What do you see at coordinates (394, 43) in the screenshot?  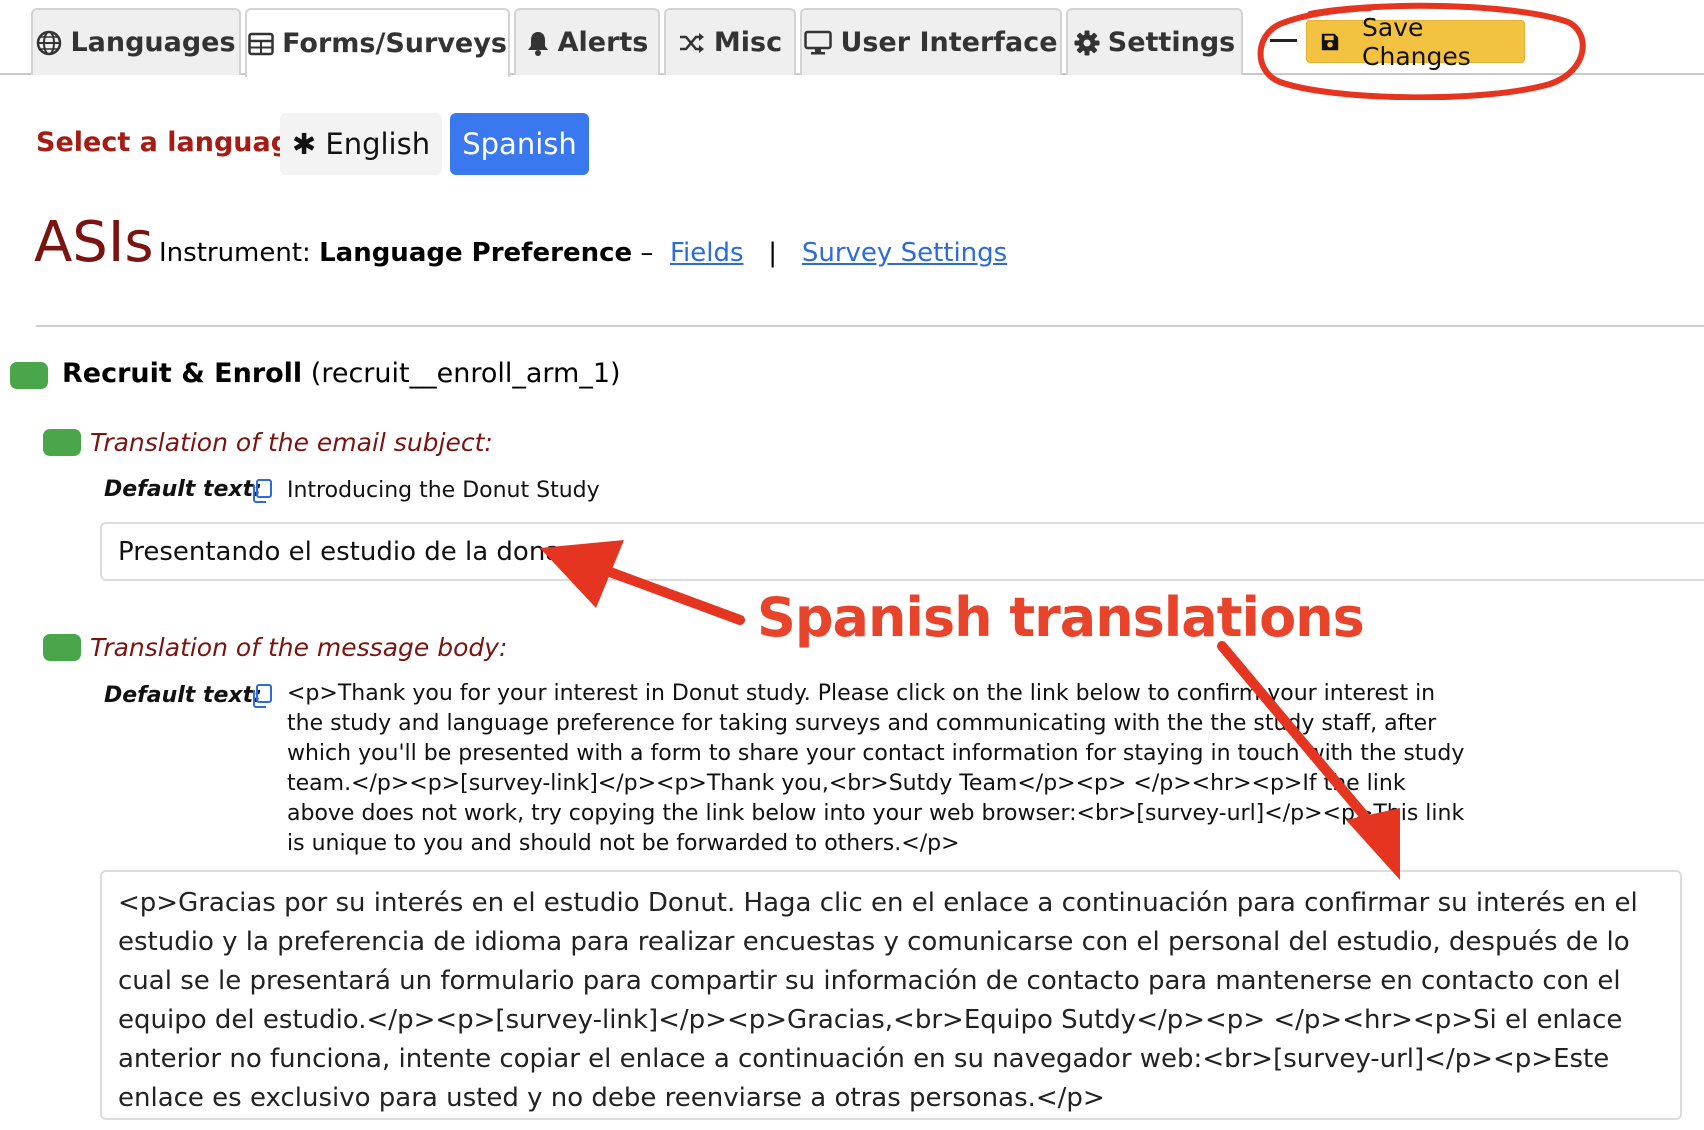 I see `tab-label: Forms/Surveys` at bounding box center [394, 43].